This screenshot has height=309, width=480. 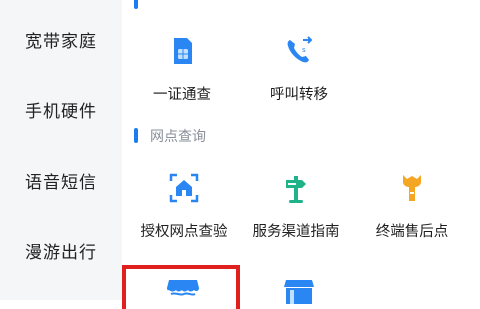 I want to click on call-forward-icon: s, so click(x=300, y=49).